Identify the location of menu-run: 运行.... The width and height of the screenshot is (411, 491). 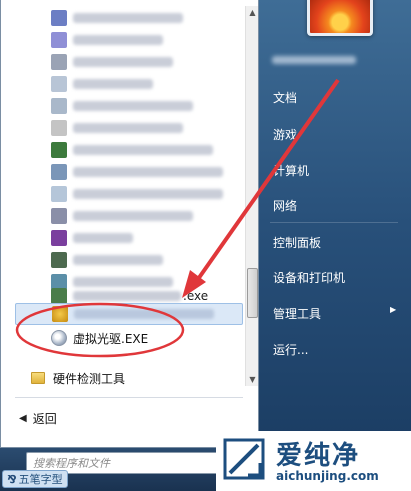
(290, 349).